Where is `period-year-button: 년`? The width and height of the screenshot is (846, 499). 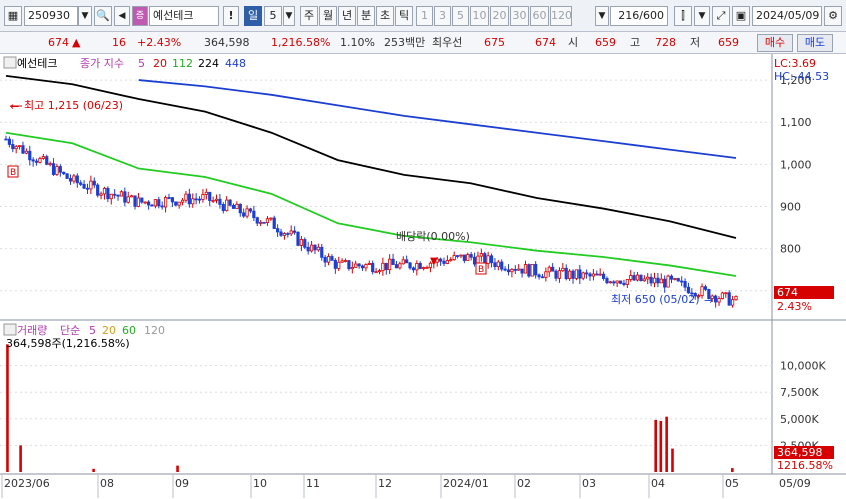 period-year-button: 년 is located at coordinates (347, 16).